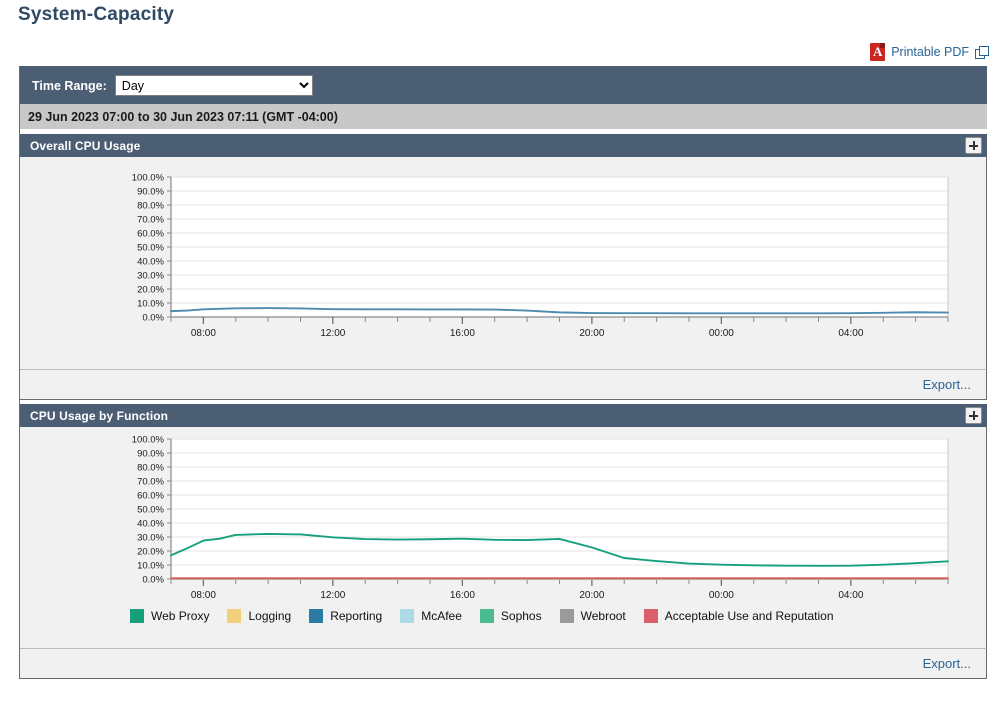 The width and height of the screenshot is (999, 702). What do you see at coordinates (503, 415) in the screenshot?
I see `panel-header-cpu-usage-by-function: CPU Usage by Function` at bounding box center [503, 415].